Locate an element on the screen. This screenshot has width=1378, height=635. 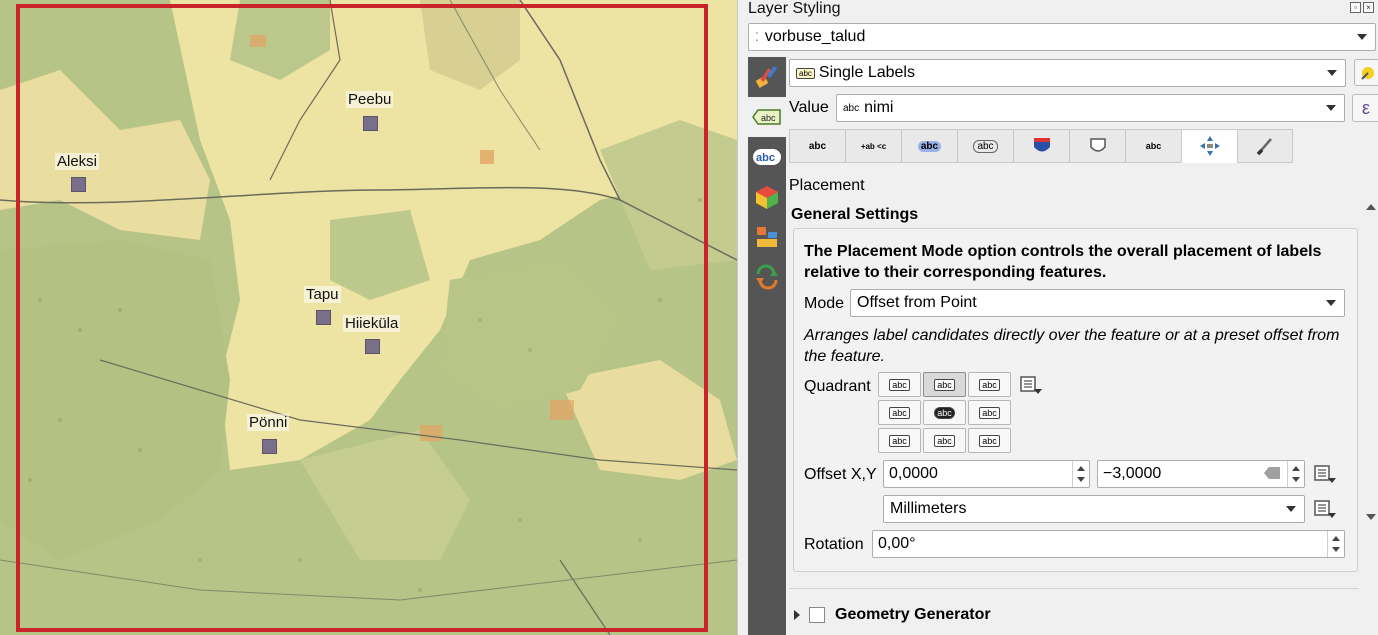
label-settings-tabs: abc +ab <c abc abc abc is located at coordinates (1041, 146).